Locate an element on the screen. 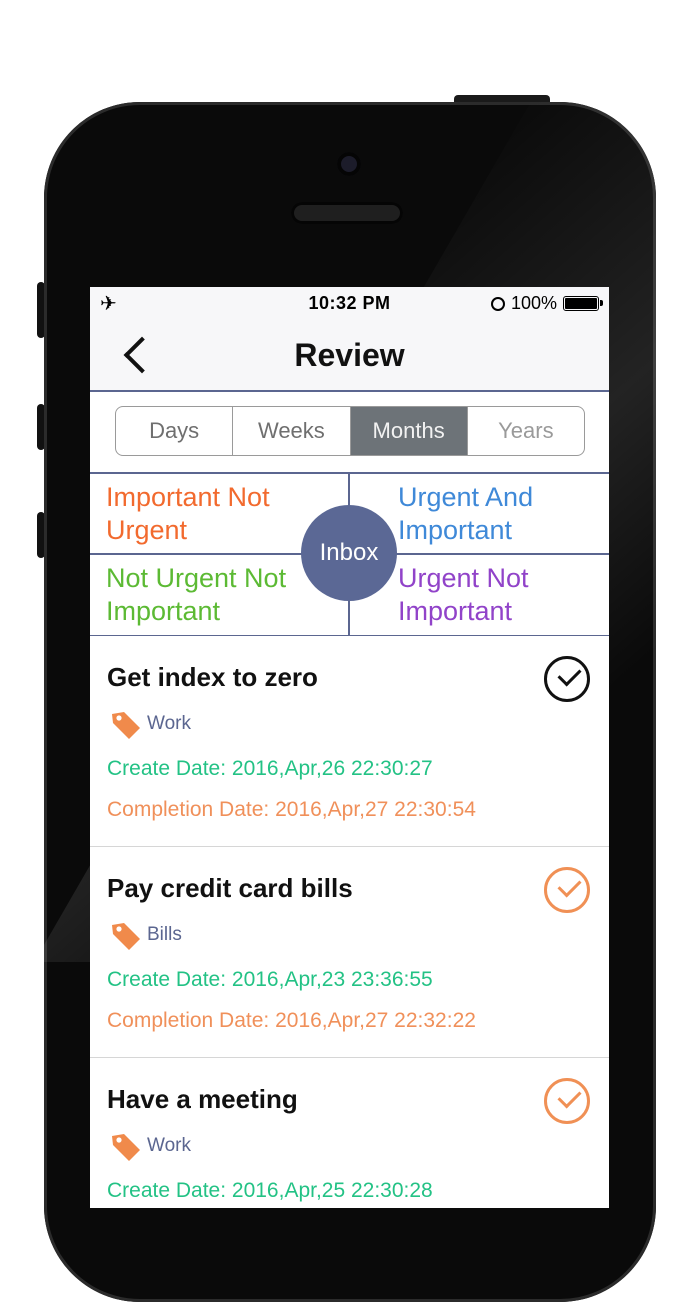 The image size is (700, 1302). task-title: Have a meeting is located at coordinates (202, 1099).